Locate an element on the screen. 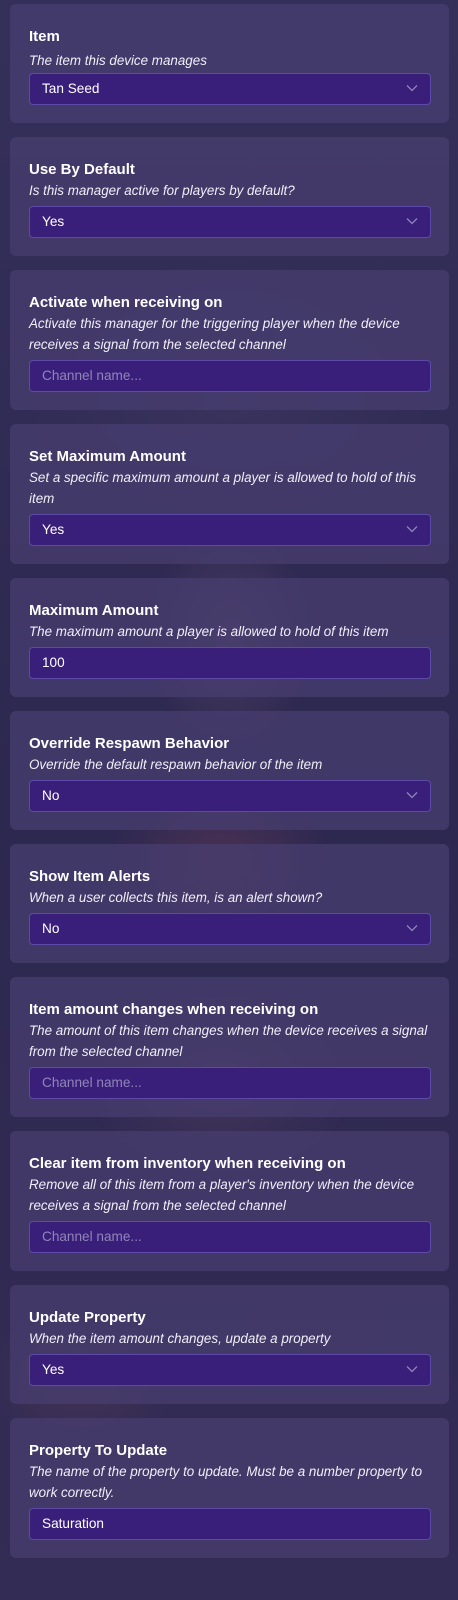 The width and height of the screenshot is (458, 1600). override-respawn-select: No is located at coordinates (230, 796).